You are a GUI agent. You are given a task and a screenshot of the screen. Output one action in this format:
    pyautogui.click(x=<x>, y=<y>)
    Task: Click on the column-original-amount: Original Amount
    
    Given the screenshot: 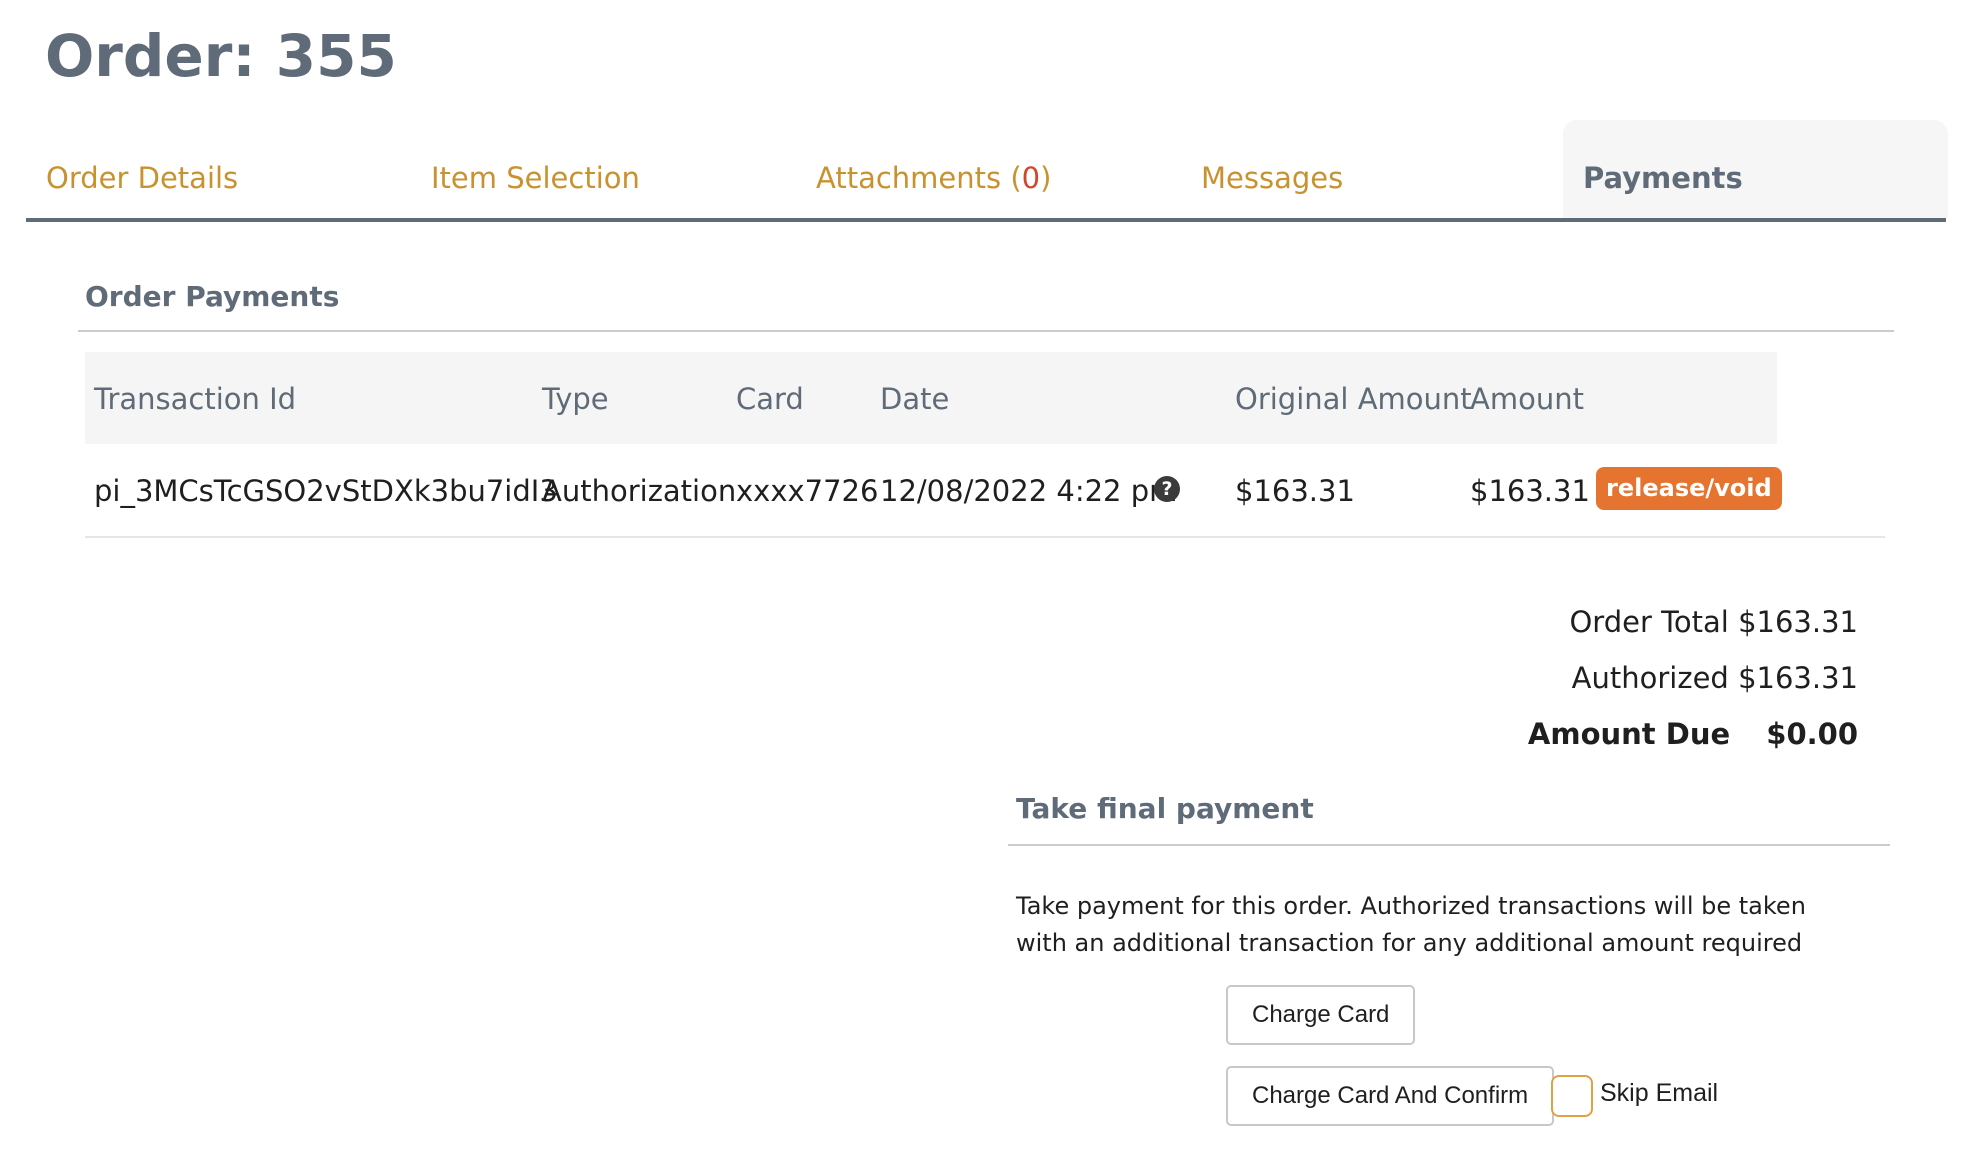 What is the action you would take?
    pyautogui.click(x=1353, y=399)
    